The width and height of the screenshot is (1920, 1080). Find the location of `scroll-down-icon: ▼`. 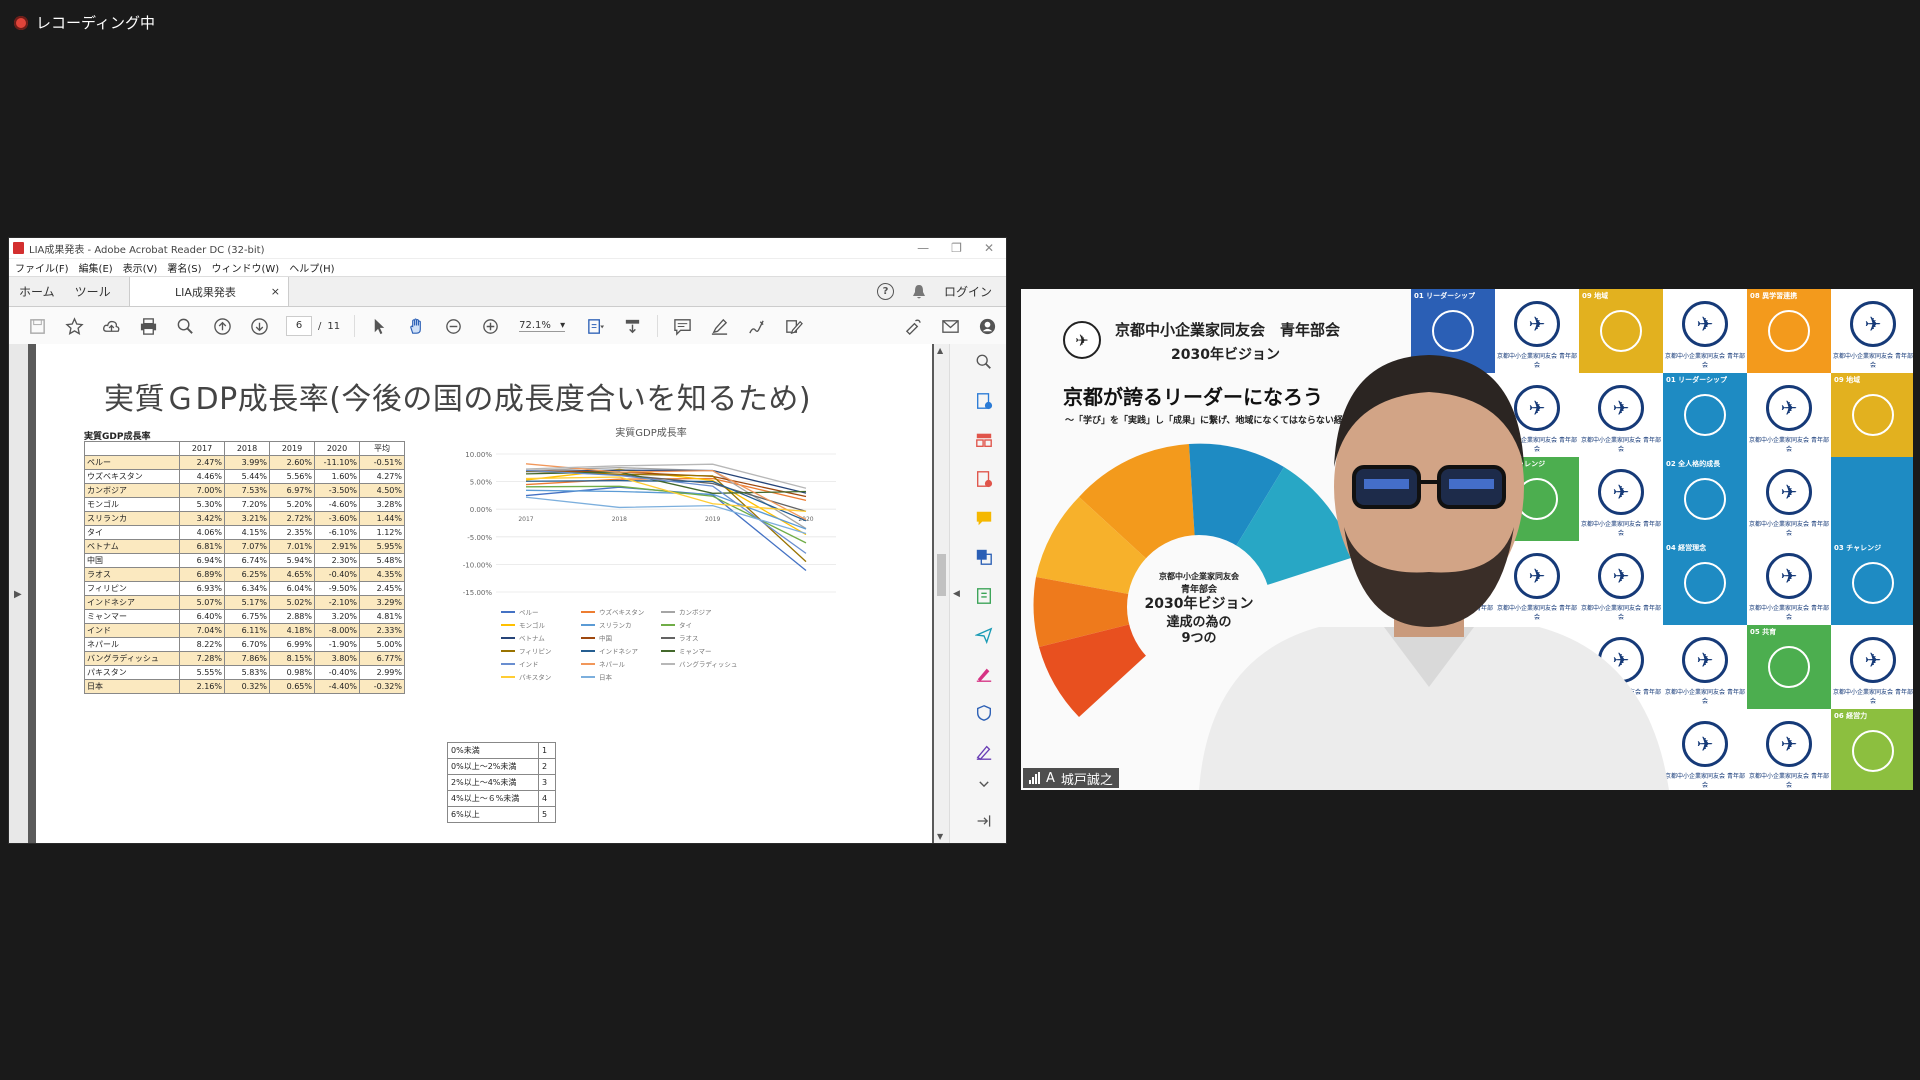

scroll-down-icon: ▼ is located at coordinates (940, 836).